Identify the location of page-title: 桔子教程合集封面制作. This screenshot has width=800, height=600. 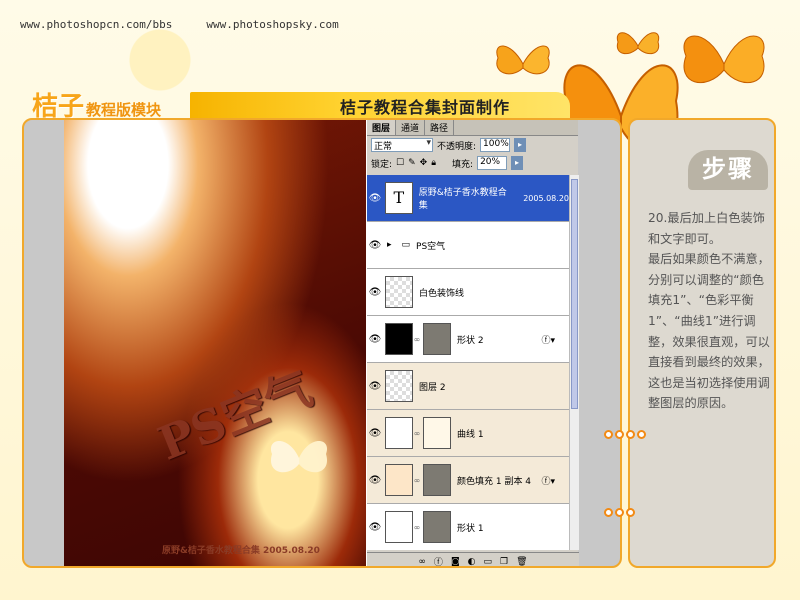
(424, 107).